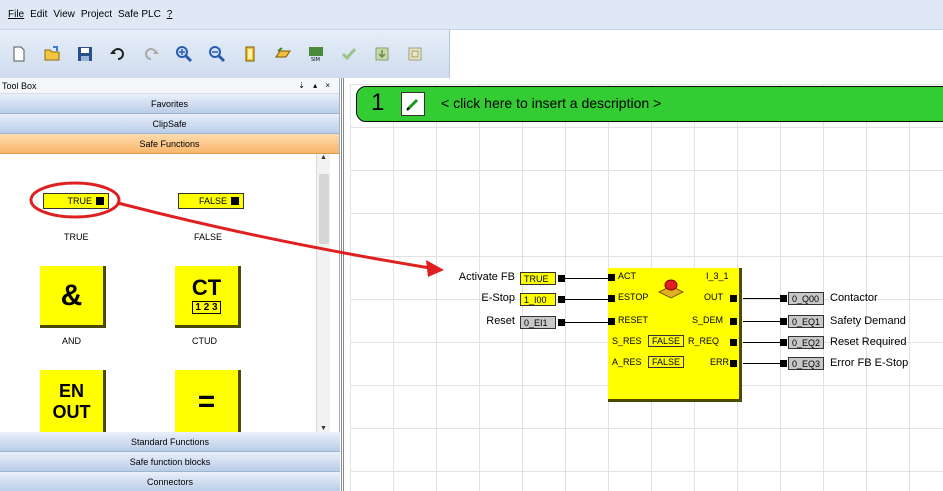 The image size is (943, 491). What do you see at coordinates (671, 288) in the screenshot?
I see `emergency-stop-icon` at bounding box center [671, 288].